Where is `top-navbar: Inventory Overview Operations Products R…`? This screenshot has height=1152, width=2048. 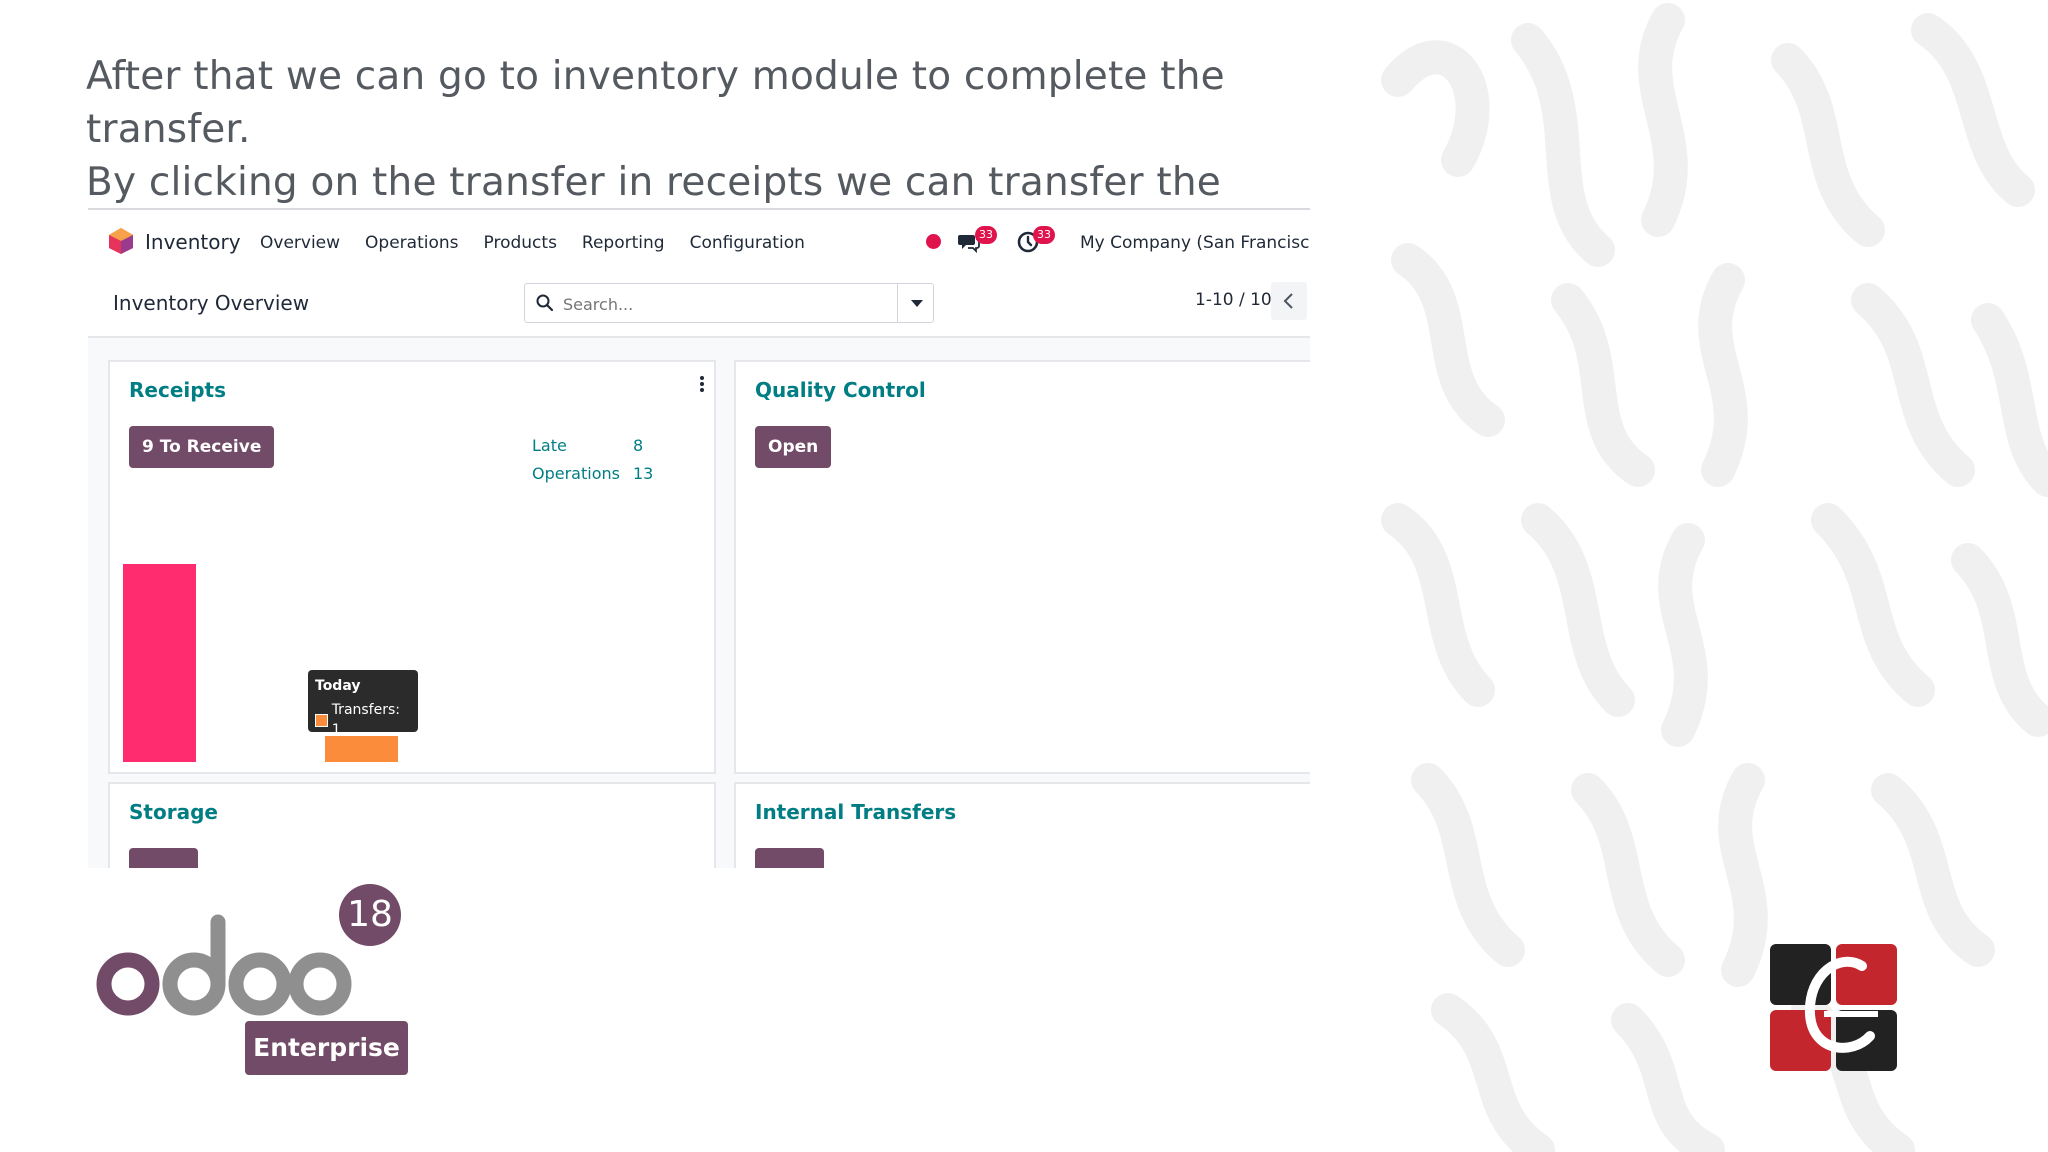
top-navbar: Inventory Overview Operations Products R… is located at coordinates (699, 240).